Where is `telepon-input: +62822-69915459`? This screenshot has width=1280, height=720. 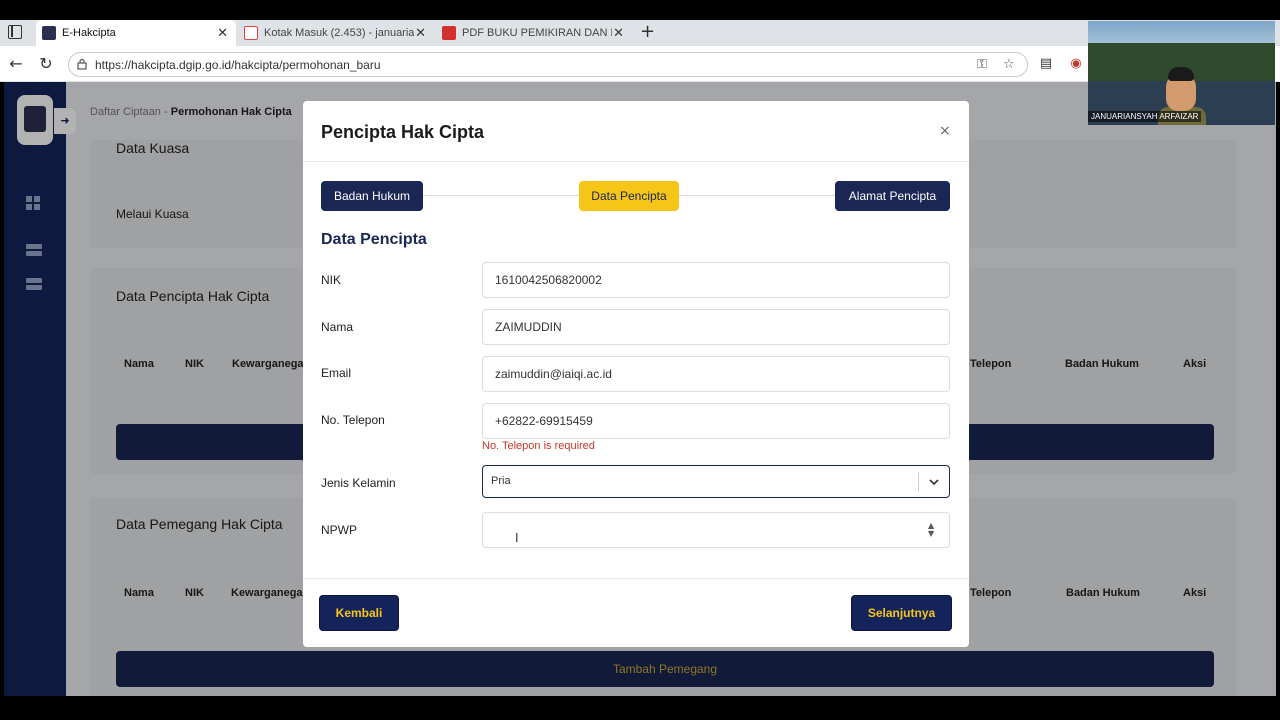
telepon-input: +62822-69915459 is located at coordinates (716, 421).